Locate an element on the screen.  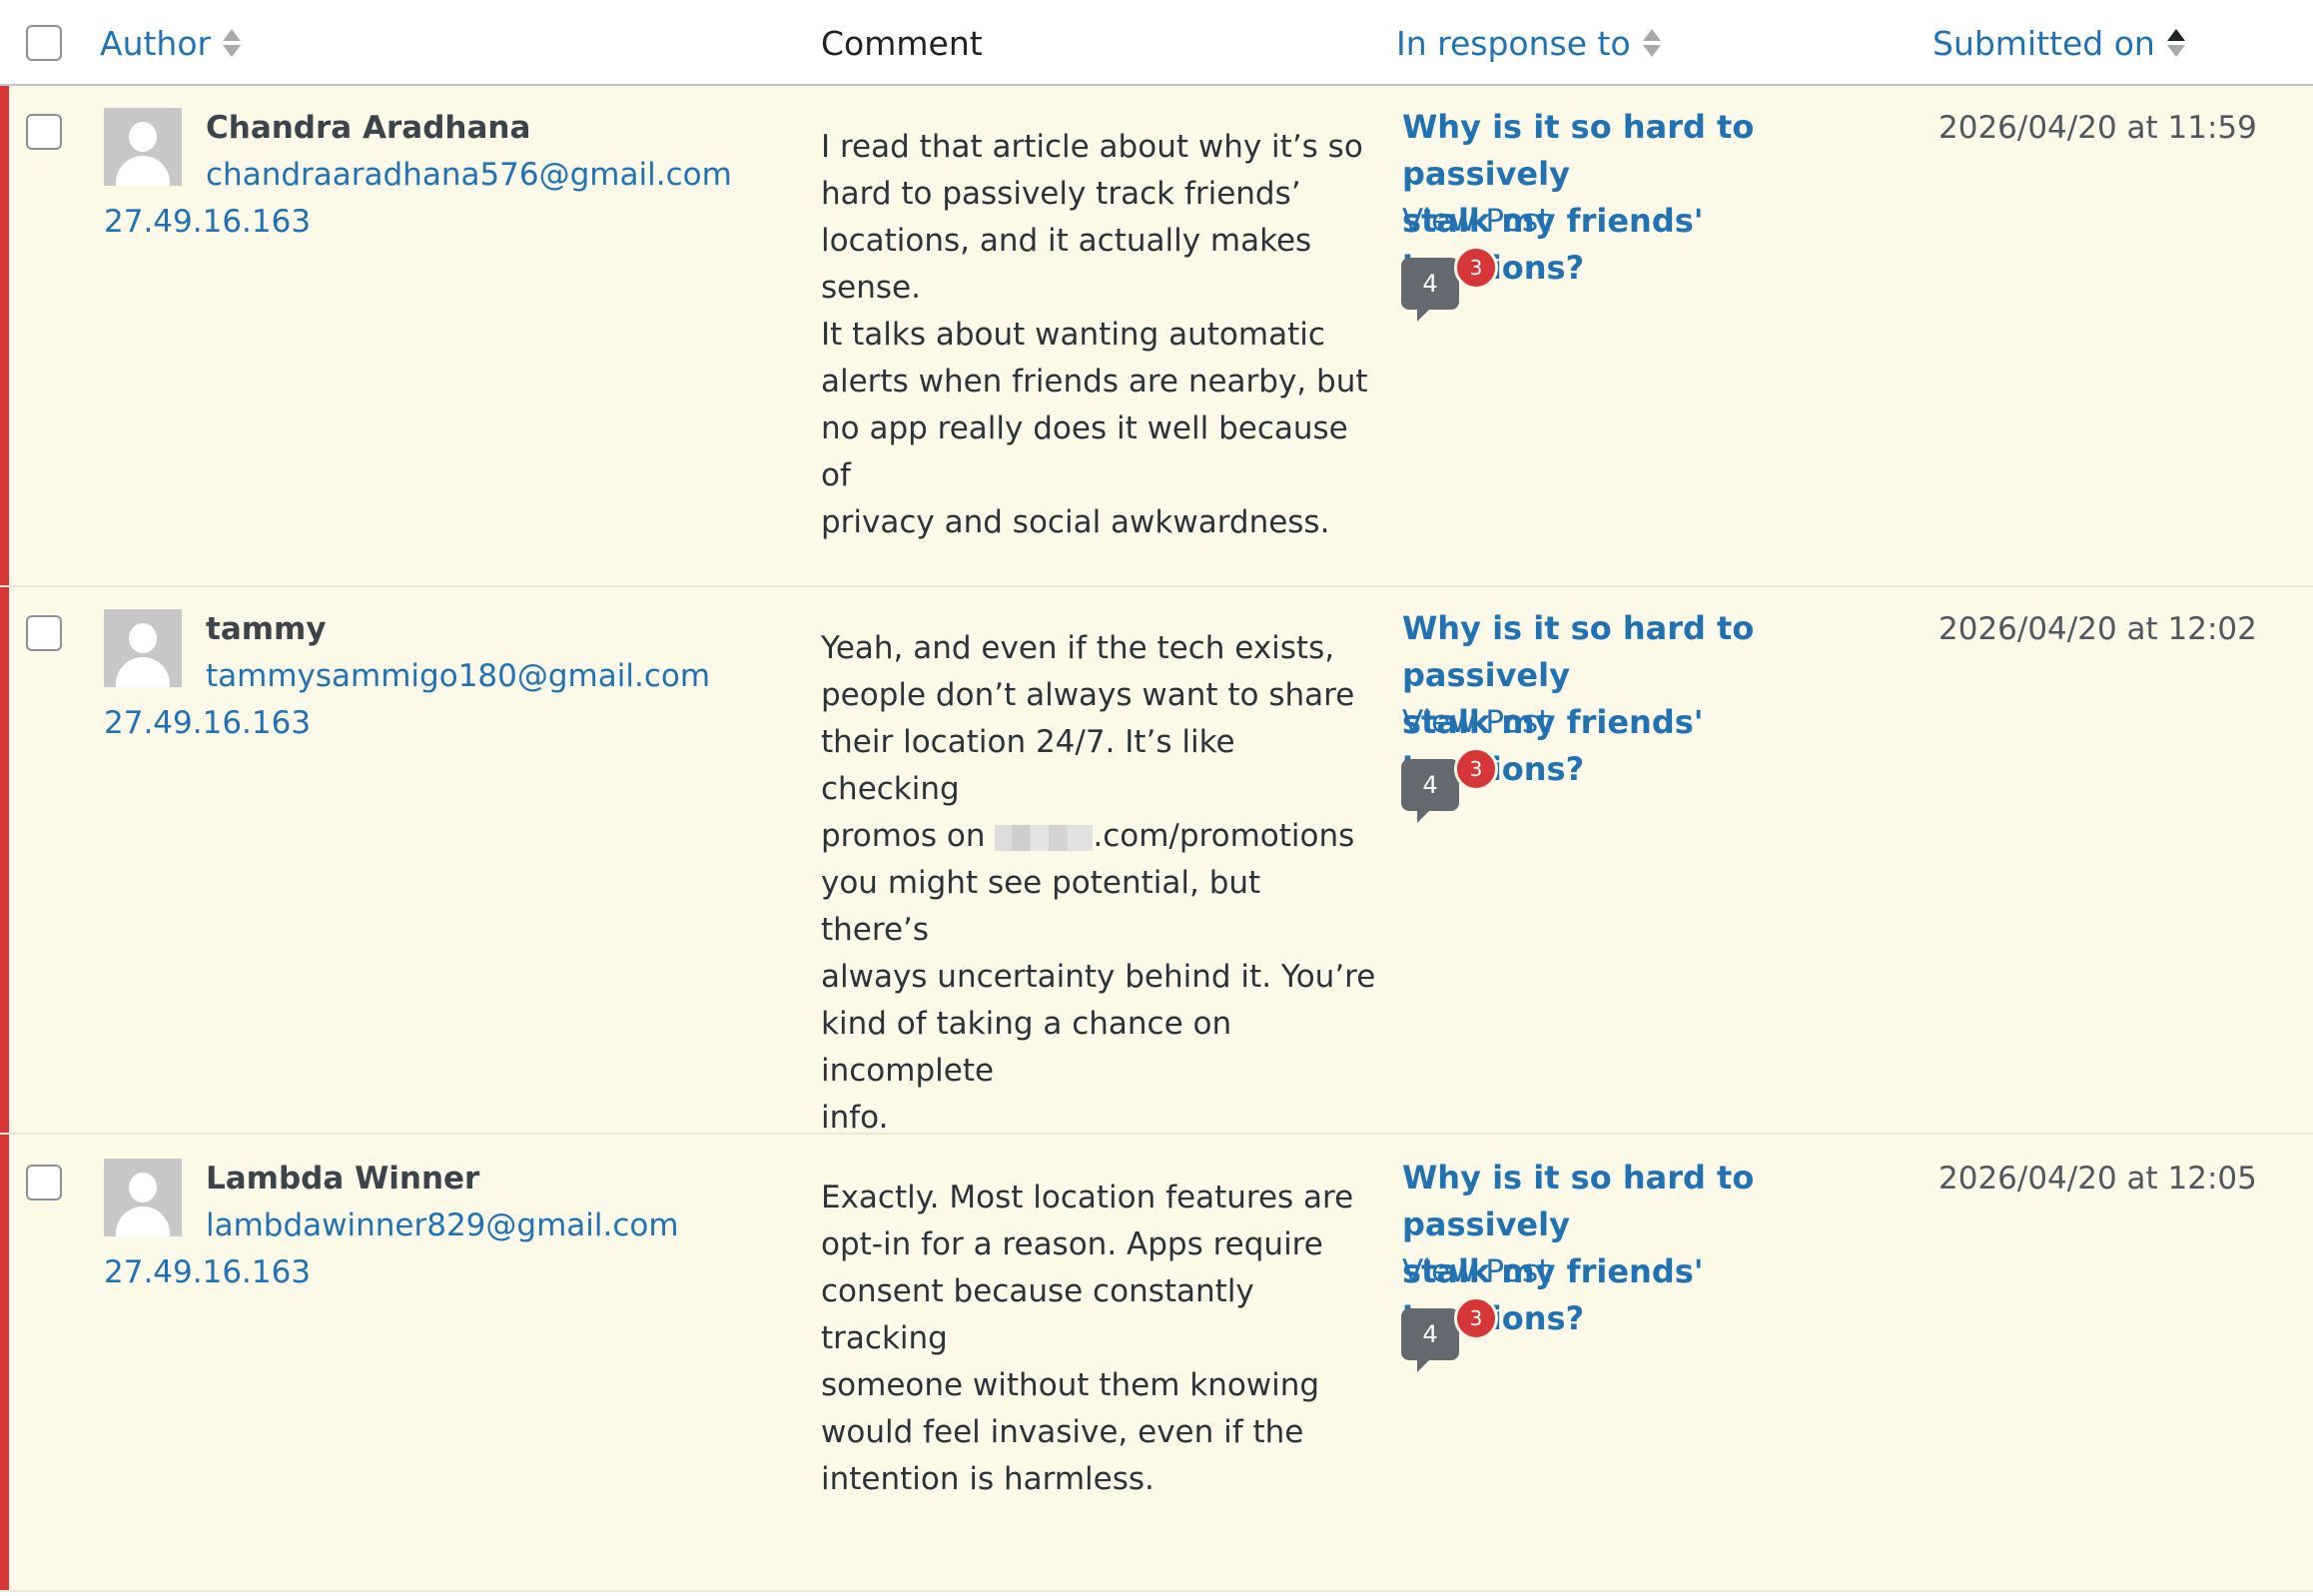
comment-line: I read that article about why it’s so is located at coordinates (1092, 147).